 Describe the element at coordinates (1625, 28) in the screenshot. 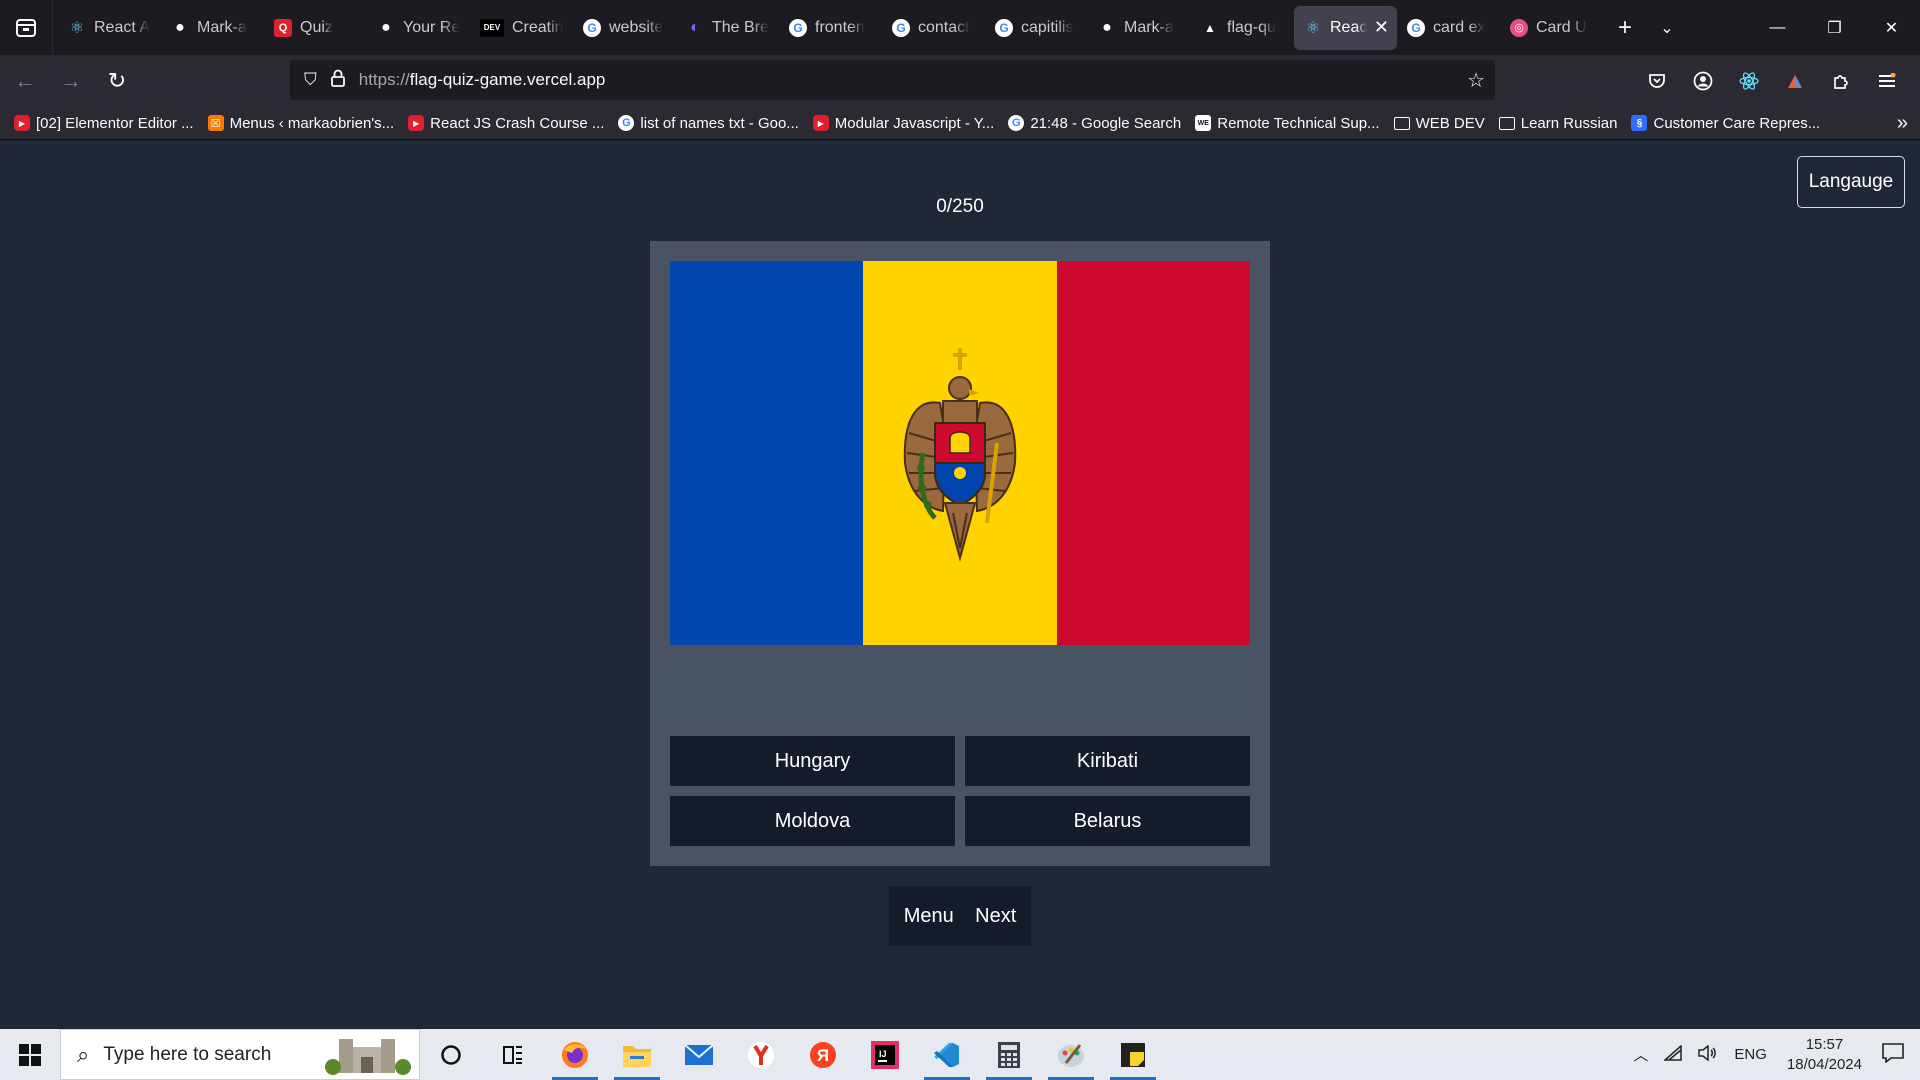

I see `new-tab-button: +` at that location.